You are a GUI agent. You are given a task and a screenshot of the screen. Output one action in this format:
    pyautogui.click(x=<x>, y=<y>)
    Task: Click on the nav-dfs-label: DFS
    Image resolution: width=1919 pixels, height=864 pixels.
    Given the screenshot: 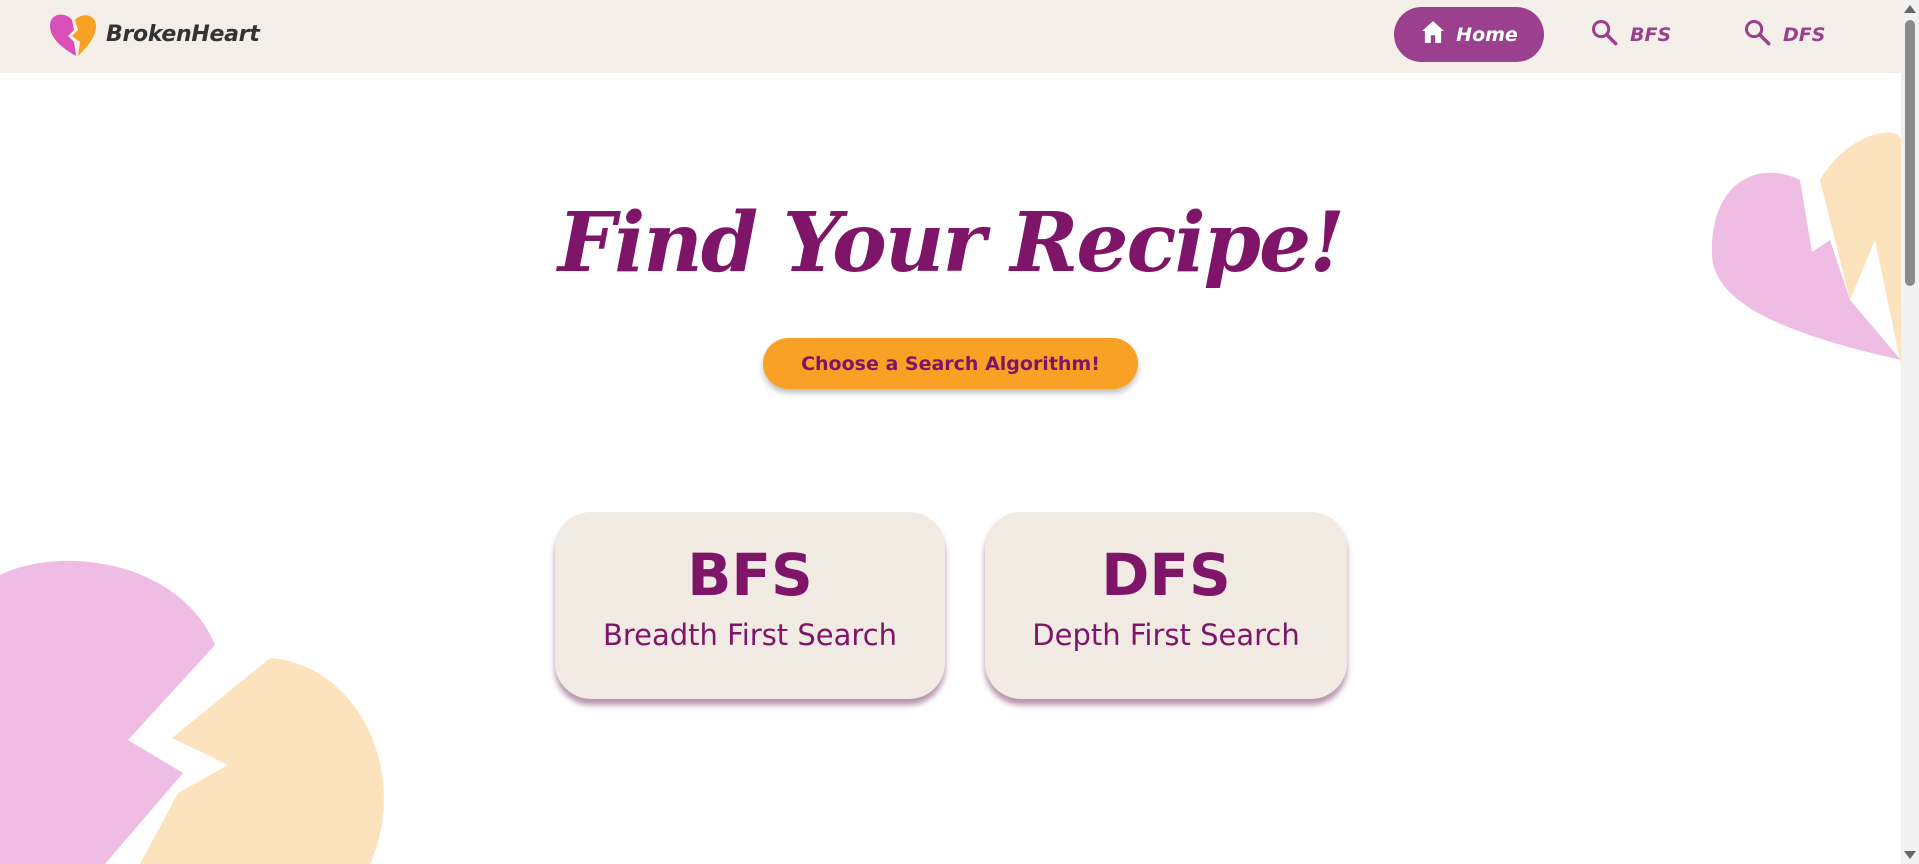 What is the action you would take?
    pyautogui.click(x=1804, y=34)
    